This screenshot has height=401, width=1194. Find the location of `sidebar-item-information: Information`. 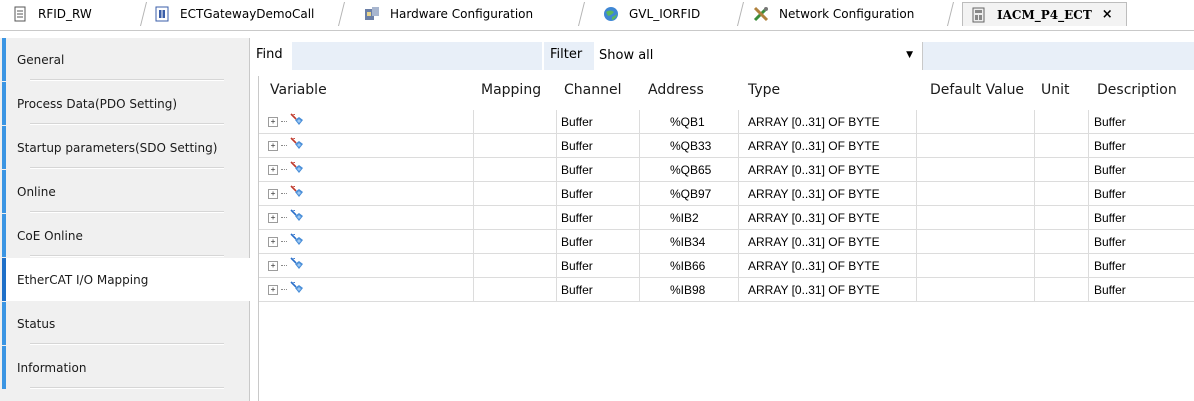

sidebar-item-information: Information is located at coordinates (125, 367).